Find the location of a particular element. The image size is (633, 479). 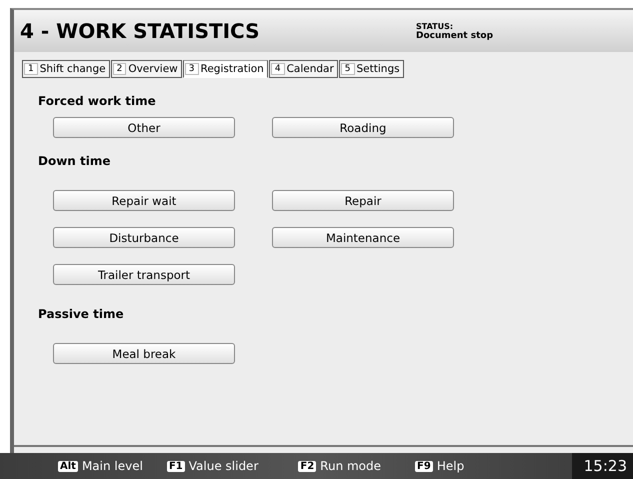

category-button: Repair is located at coordinates (363, 200).